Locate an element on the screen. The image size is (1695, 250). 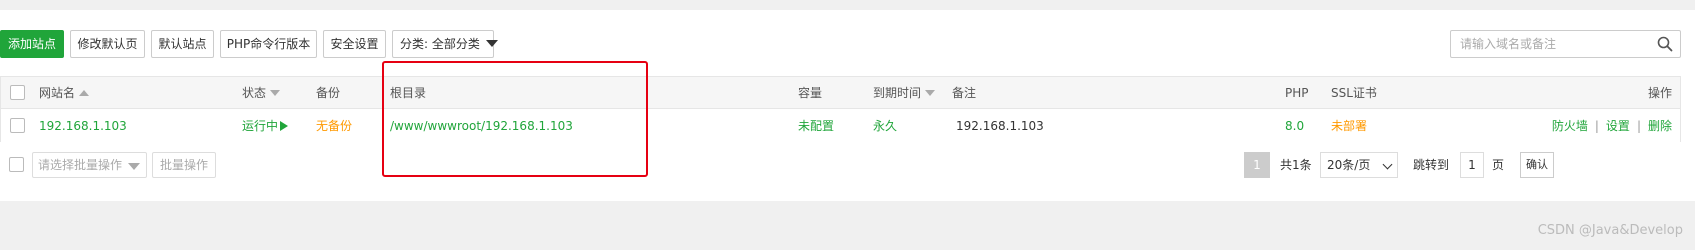
col-ssl: SSL证书 is located at coordinates (1354, 93).